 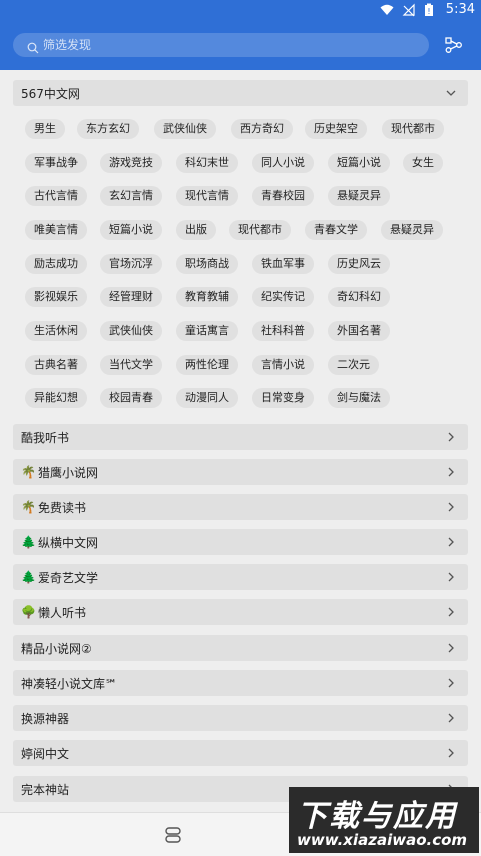 I want to click on source-label: 酷我听书, so click(x=45, y=437).